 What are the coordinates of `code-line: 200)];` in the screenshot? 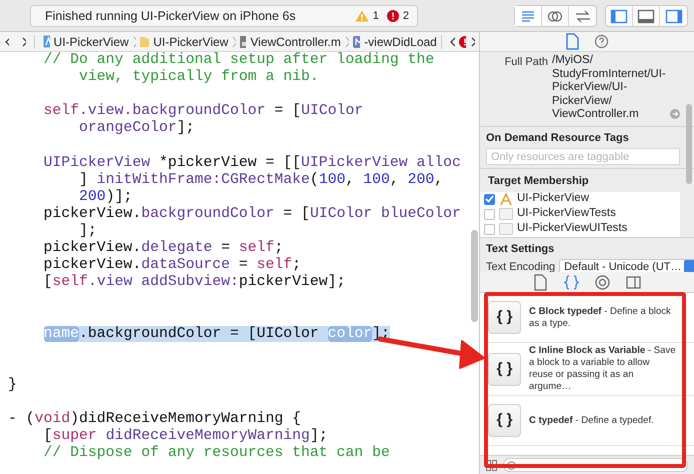 It's located at (105, 197).